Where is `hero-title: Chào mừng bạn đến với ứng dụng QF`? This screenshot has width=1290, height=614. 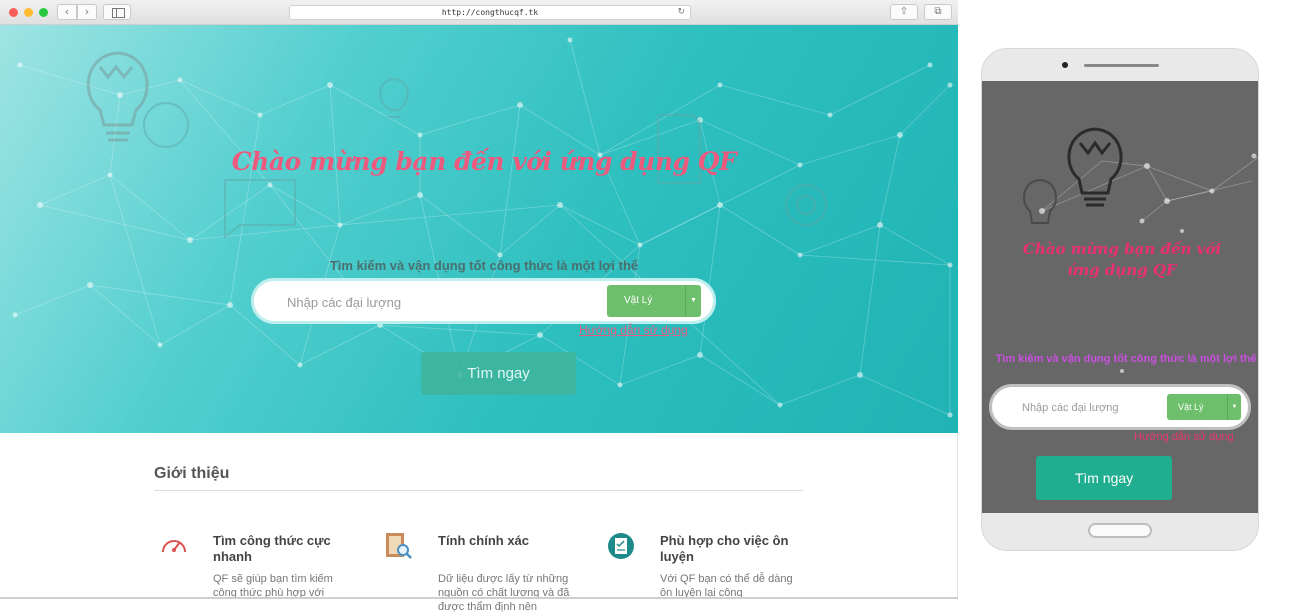
hero-title: Chào mừng bạn đến với ứng dụng QF is located at coordinates (484, 161).